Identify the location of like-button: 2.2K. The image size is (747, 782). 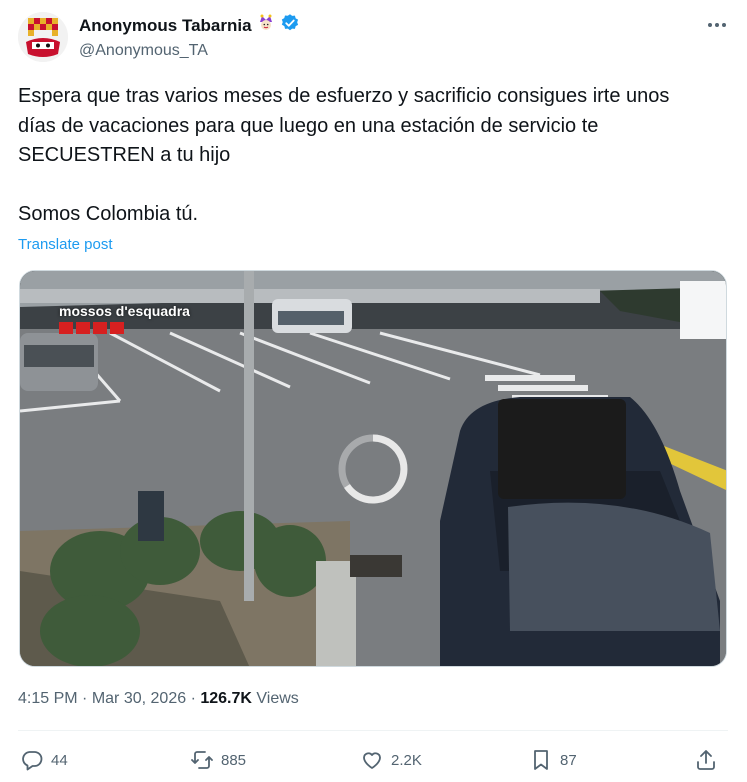
(391, 760).